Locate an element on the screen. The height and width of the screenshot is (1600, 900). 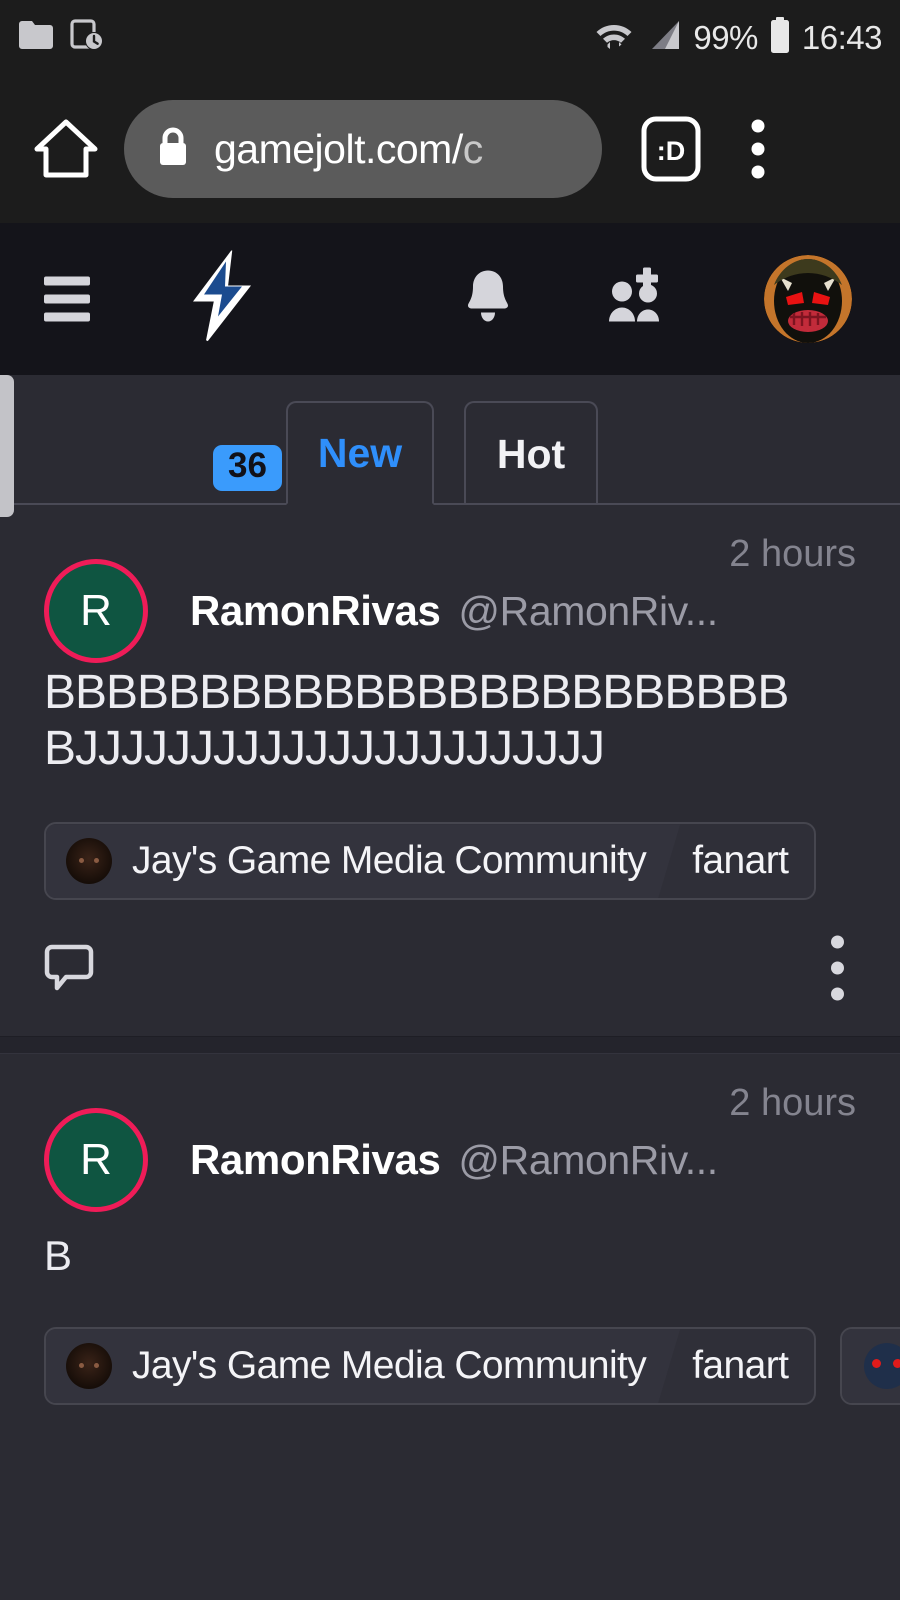
folder-icon is located at coordinates (36, 37).